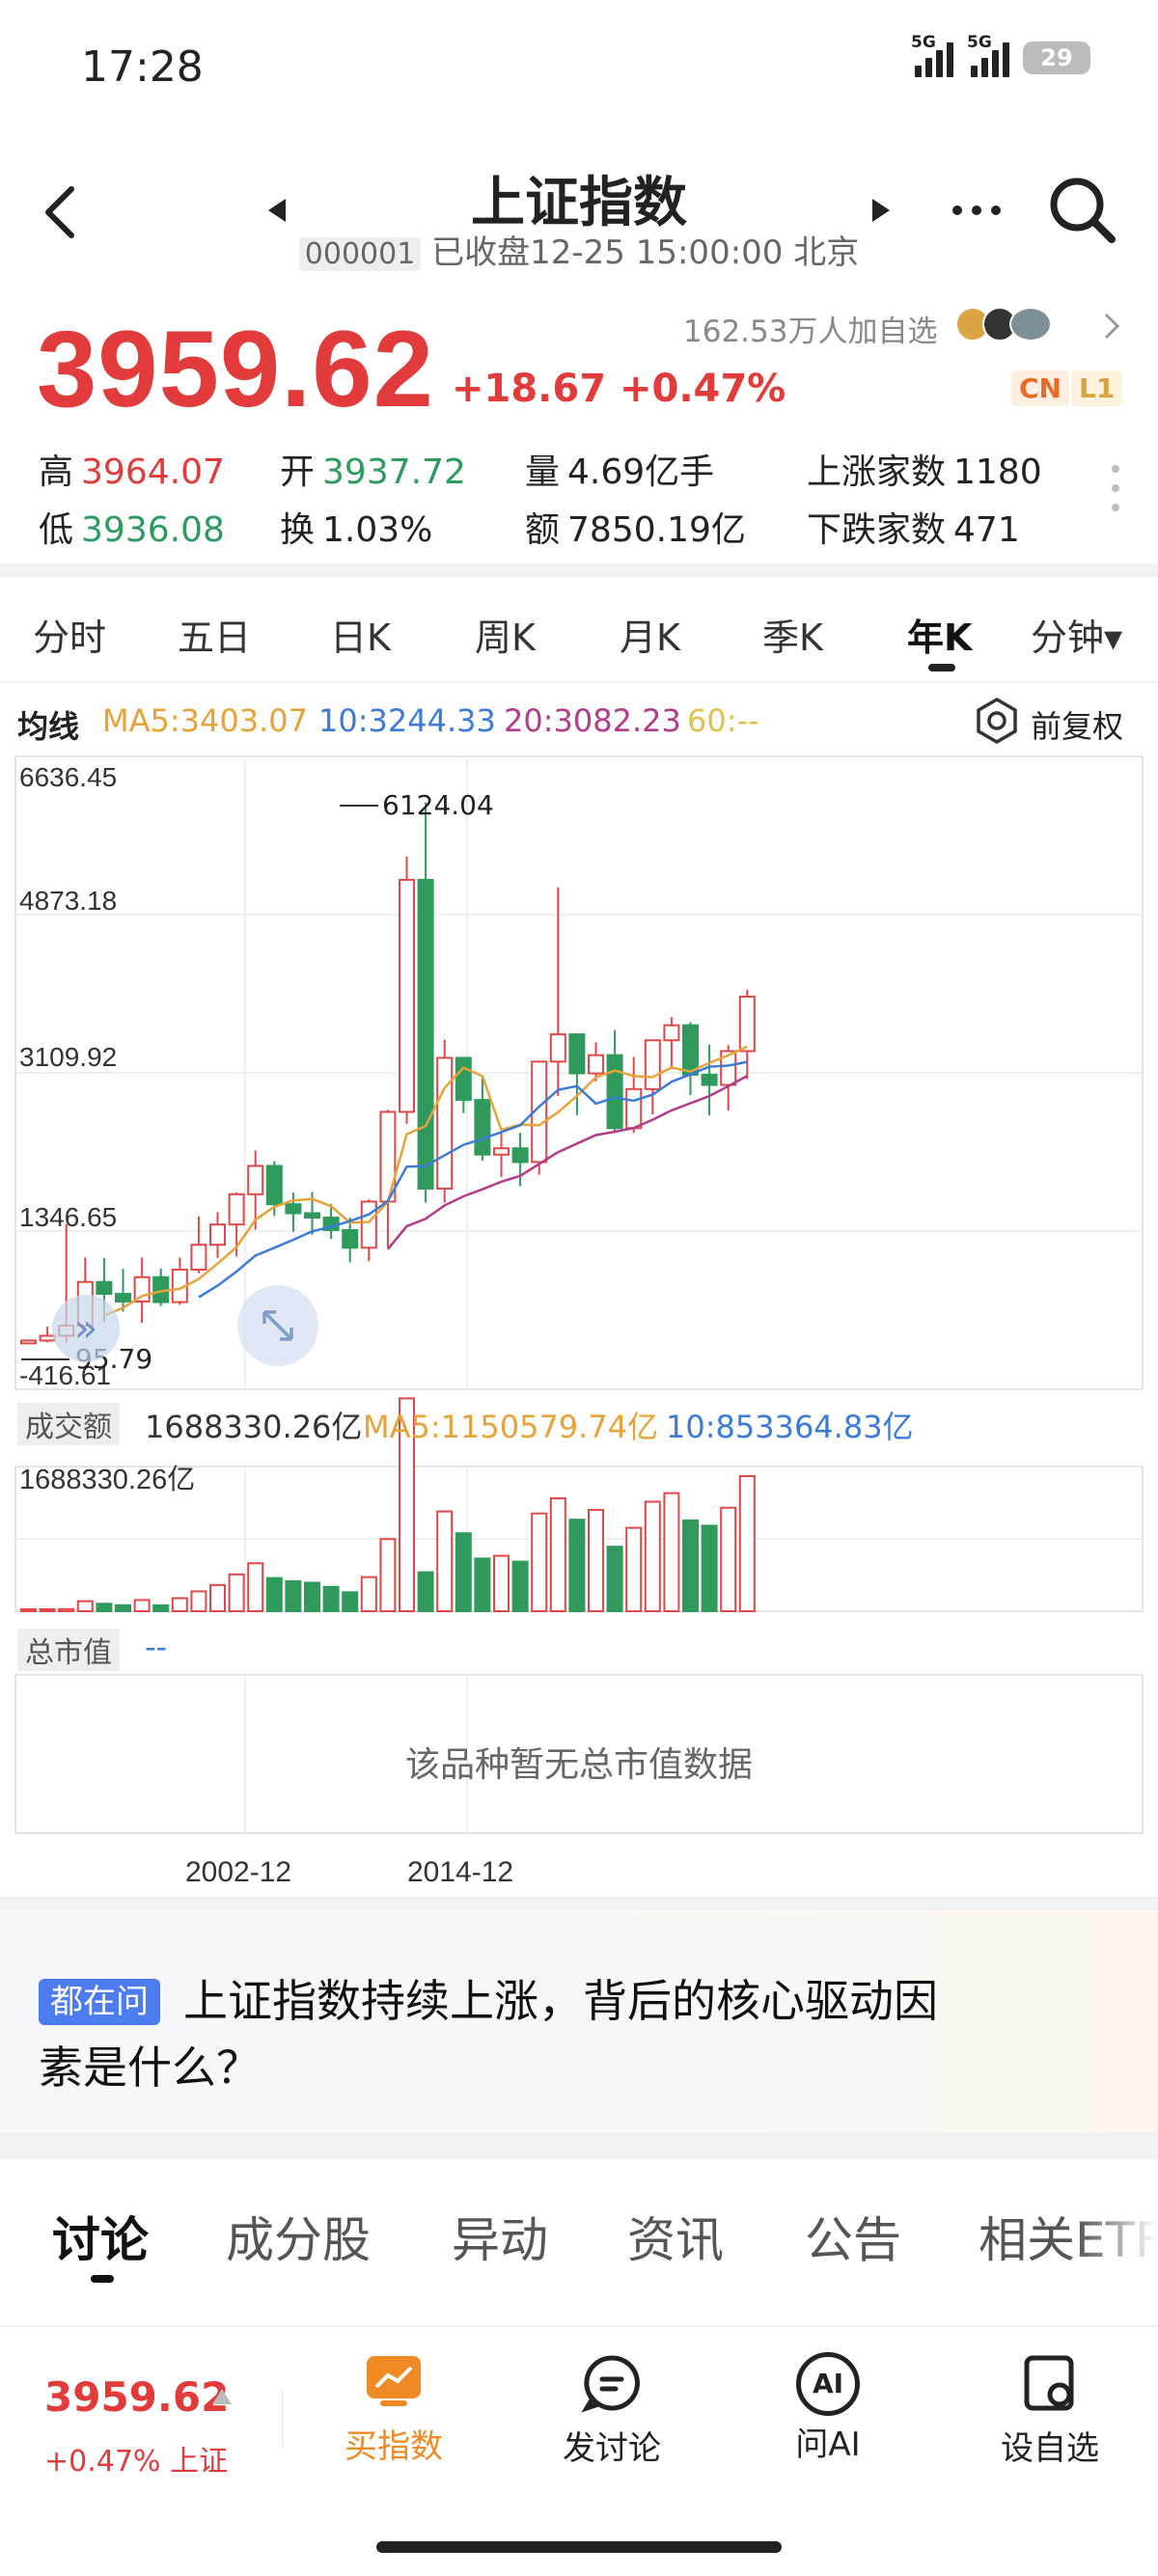 The height and width of the screenshot is (2576, 1158). I want to click on market-status: 000001 已收盘12-25 15:00:00 北京, so click(579, 249).